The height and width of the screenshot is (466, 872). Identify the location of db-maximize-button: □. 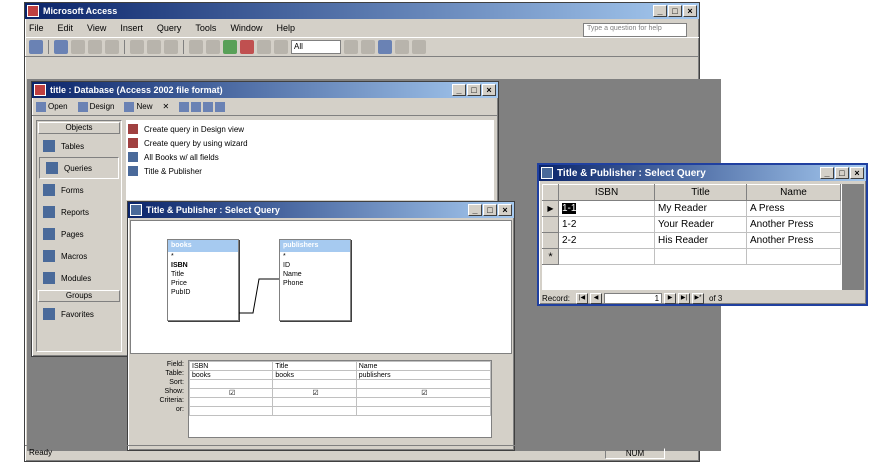
(474, 90).